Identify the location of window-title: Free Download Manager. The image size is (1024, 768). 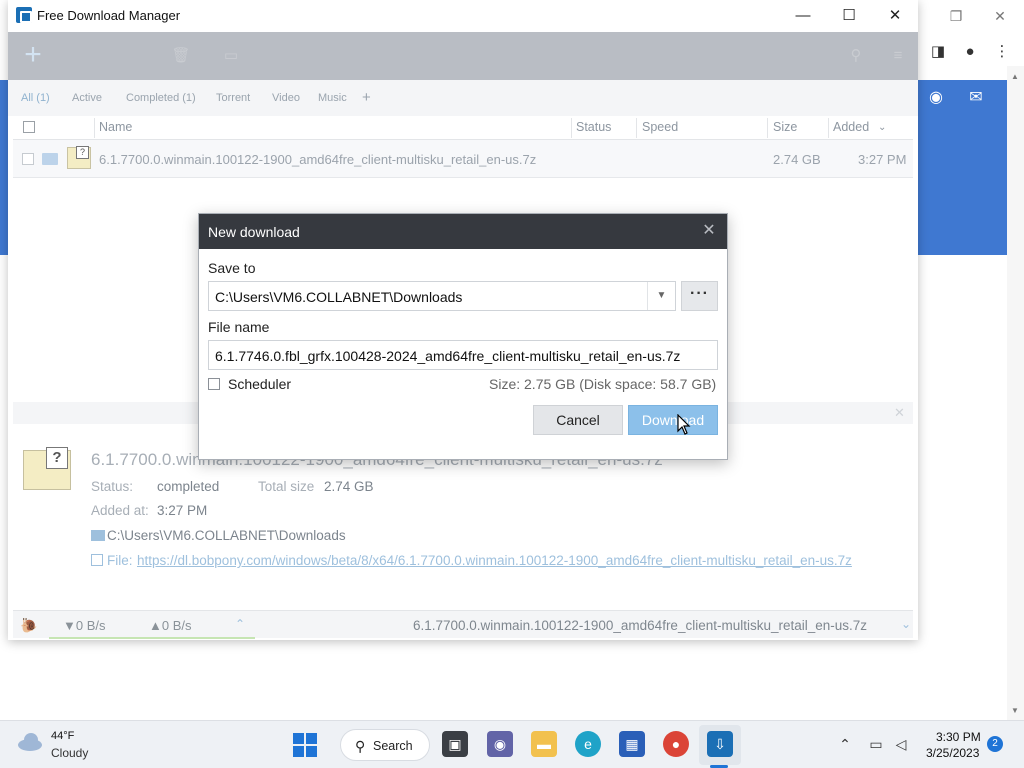
(109, 15).